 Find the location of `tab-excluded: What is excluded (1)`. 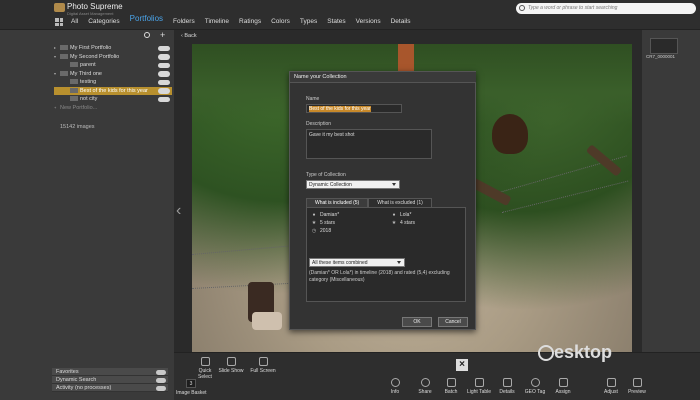

tab-excluded: What is excluded (1) is located at coordinates (400, 202).